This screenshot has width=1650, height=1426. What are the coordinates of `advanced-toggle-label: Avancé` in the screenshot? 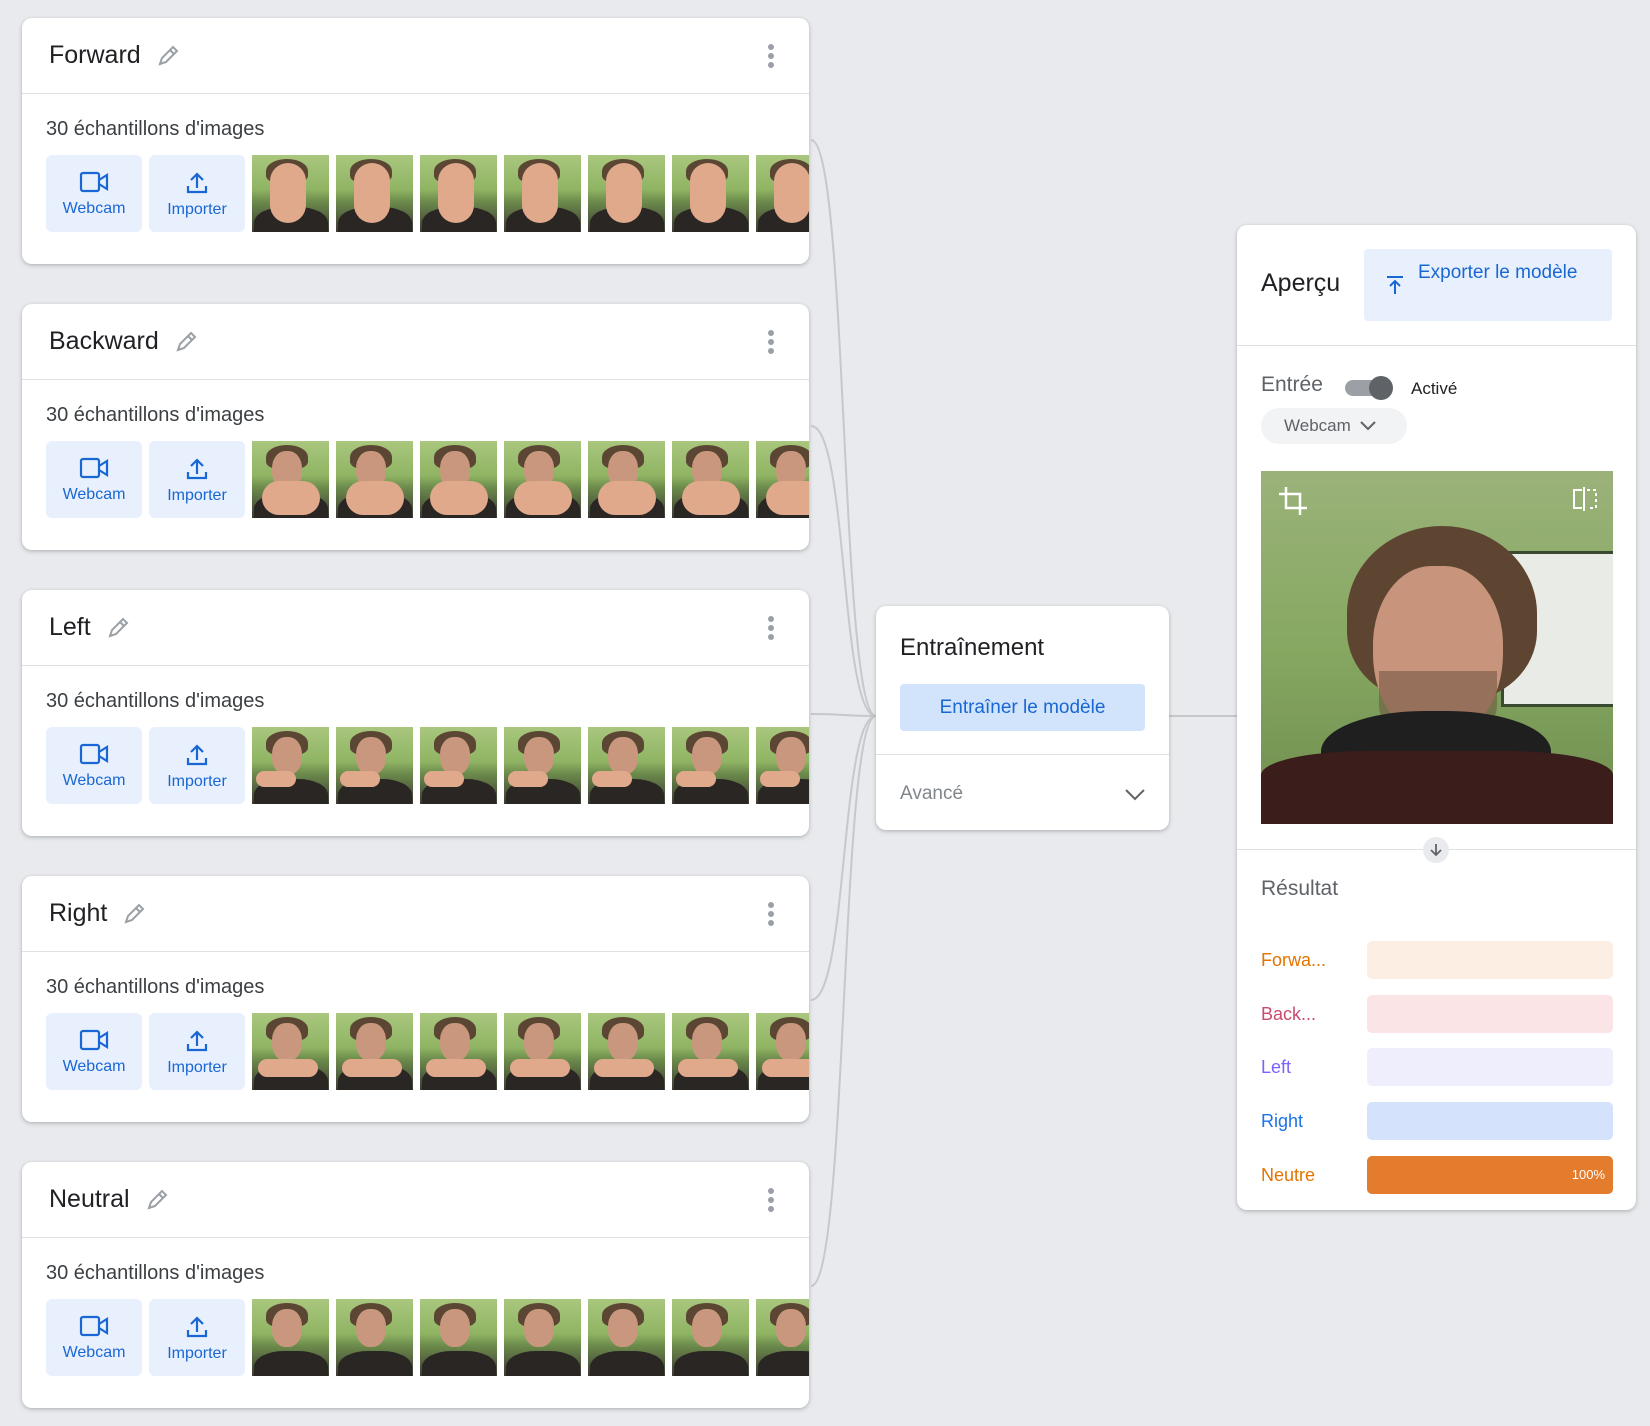 It's located at (931, 794).